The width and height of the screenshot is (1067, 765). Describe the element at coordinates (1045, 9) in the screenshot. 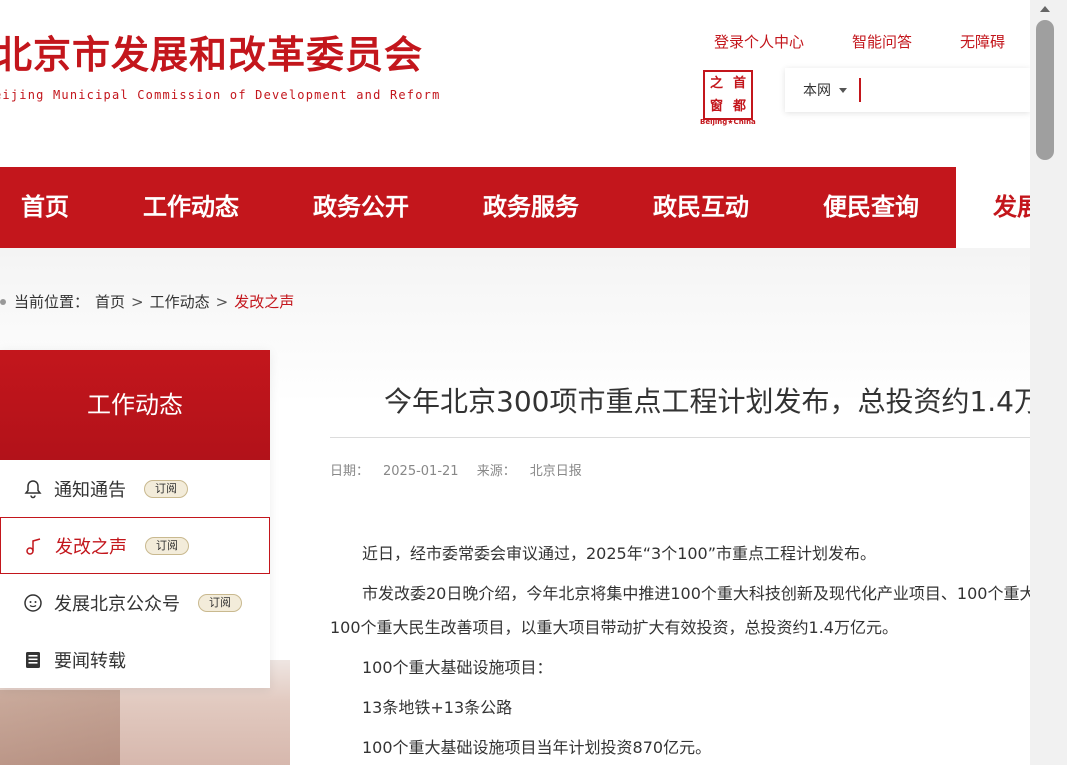

I see `scroll-up-arrow-icon` at that location.